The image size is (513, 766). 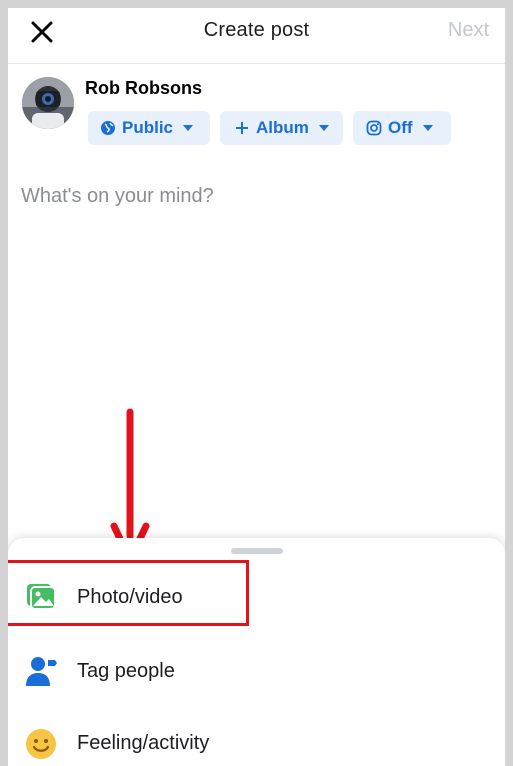 I want to click on audience-label: Public, so click(x=148, y=127).